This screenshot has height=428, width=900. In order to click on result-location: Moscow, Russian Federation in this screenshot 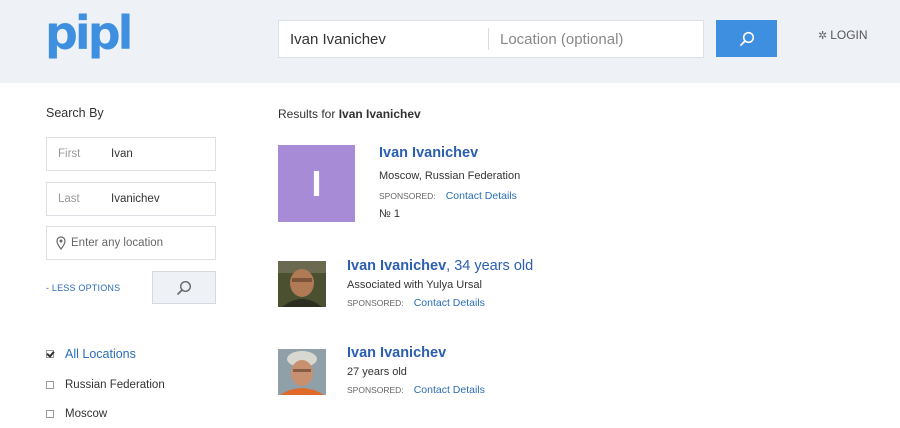, I will do `click(450, 176)`.